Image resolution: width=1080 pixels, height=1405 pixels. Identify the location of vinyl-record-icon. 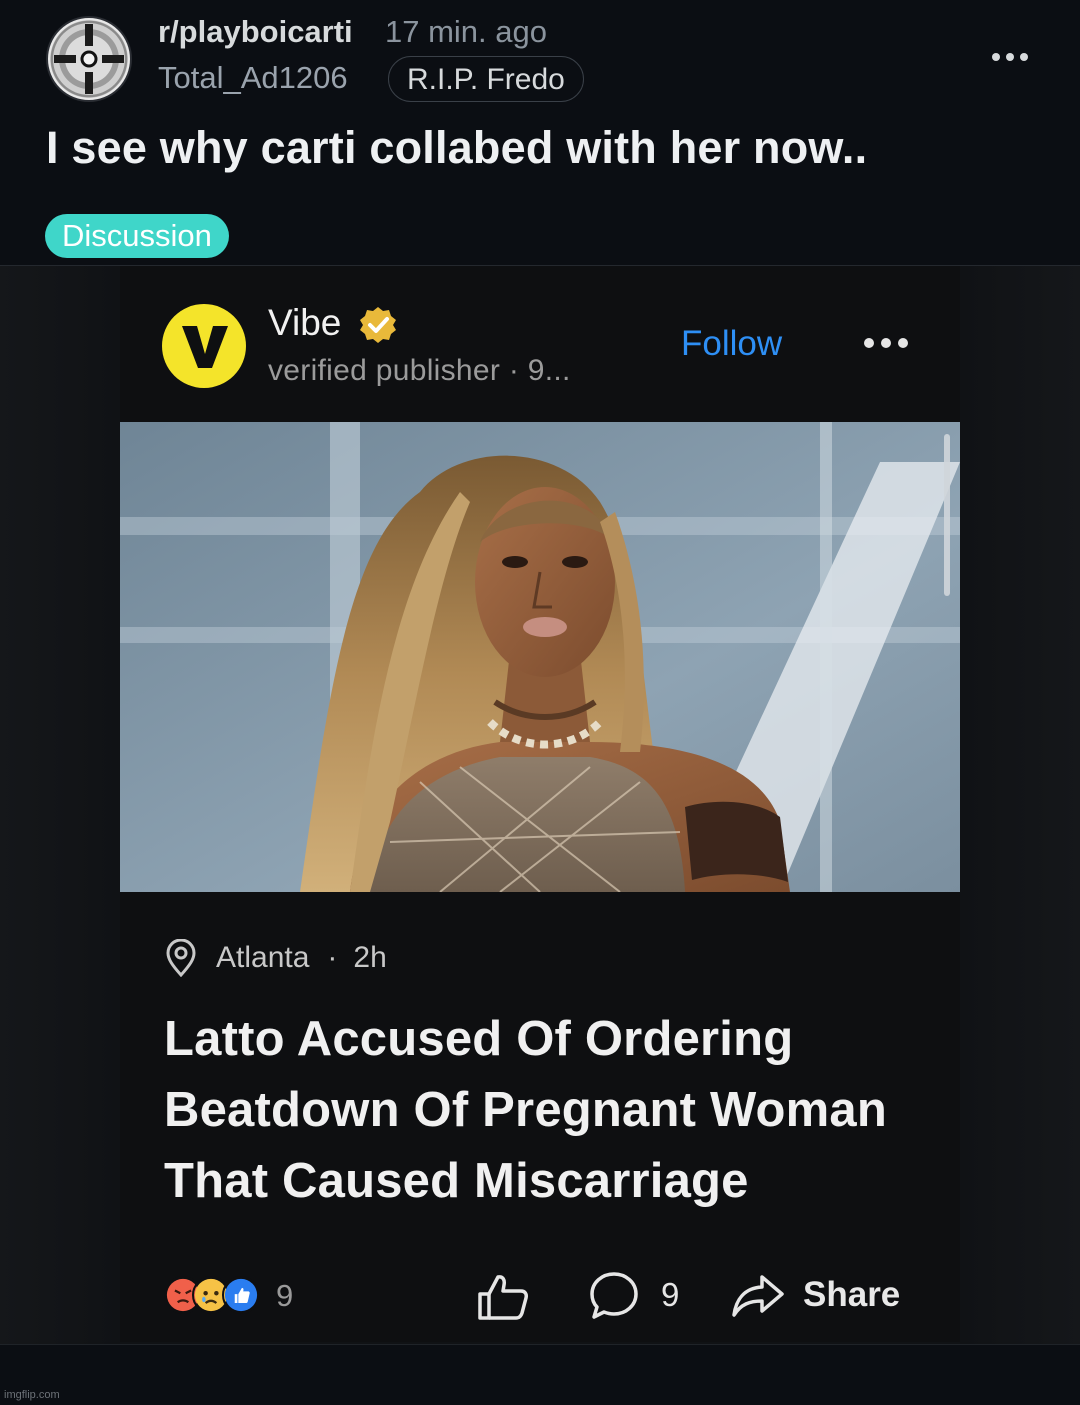
(89, 59).